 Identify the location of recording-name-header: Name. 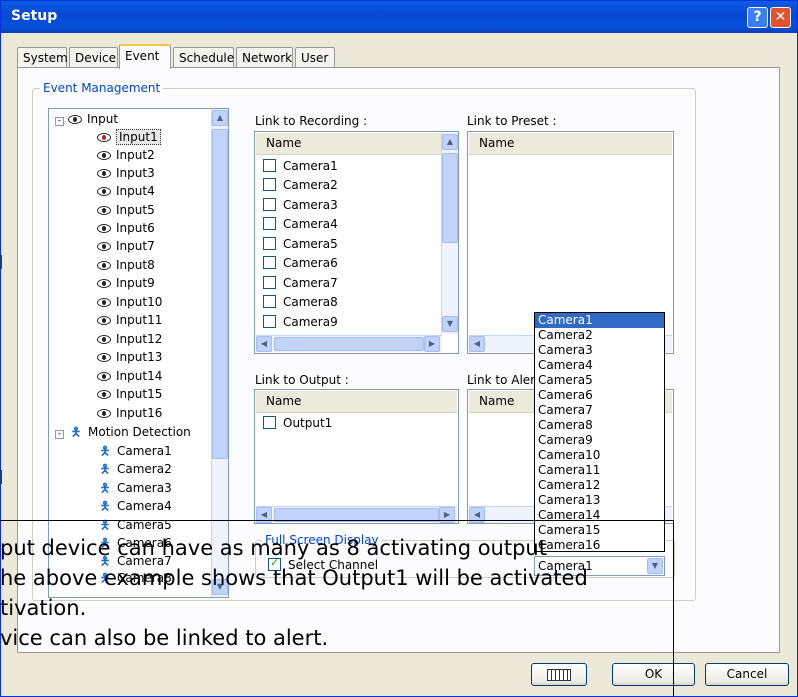
(348, 144).